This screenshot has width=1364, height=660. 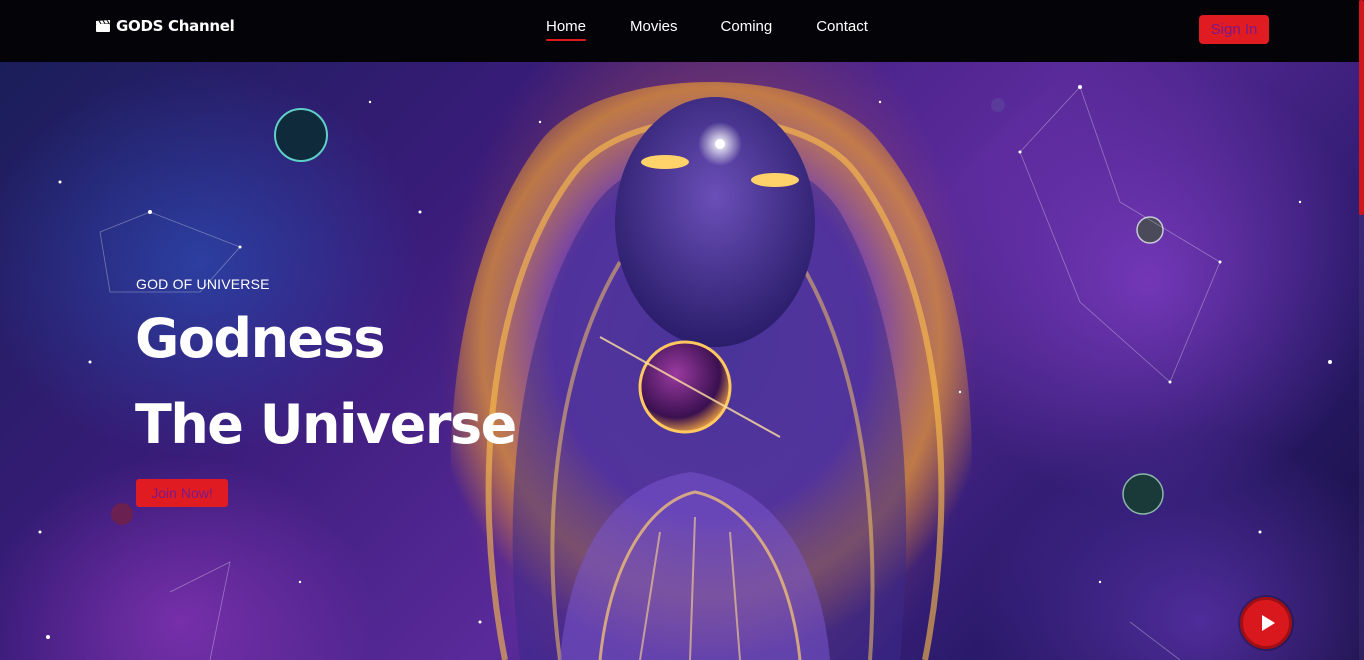 I want to click on hero-eyebrow: GOD OF UNIVERSE, so click(x=203, y=284).